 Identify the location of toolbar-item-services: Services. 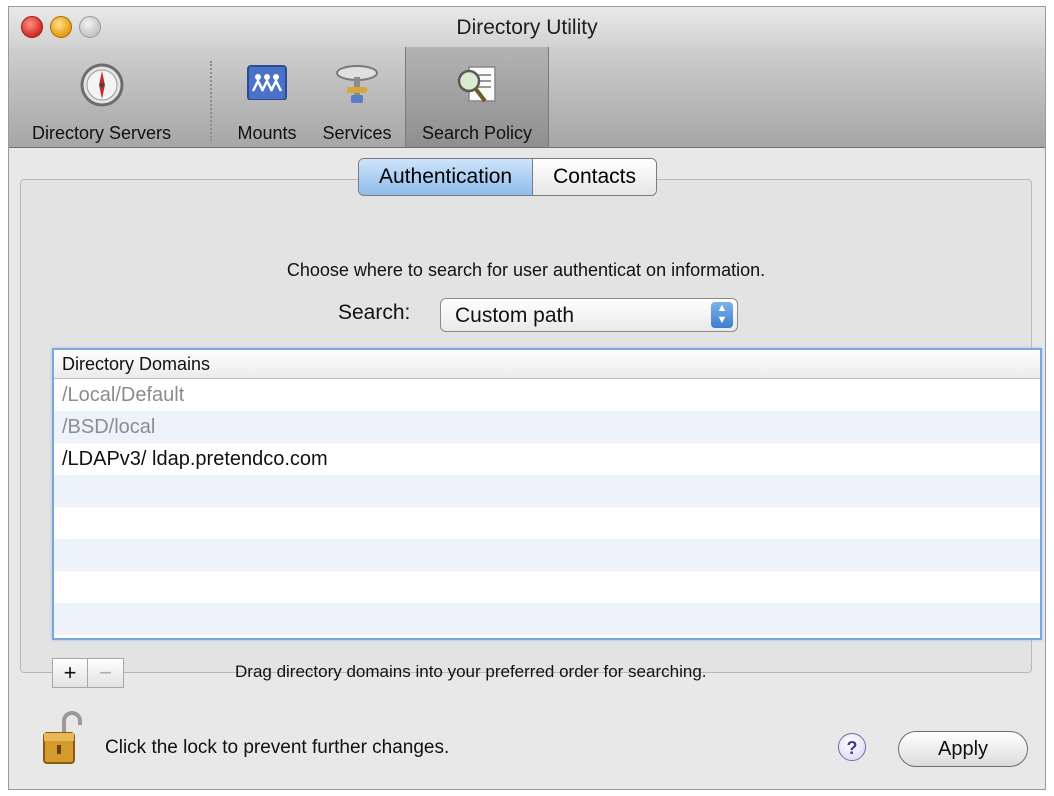
(357, 97).